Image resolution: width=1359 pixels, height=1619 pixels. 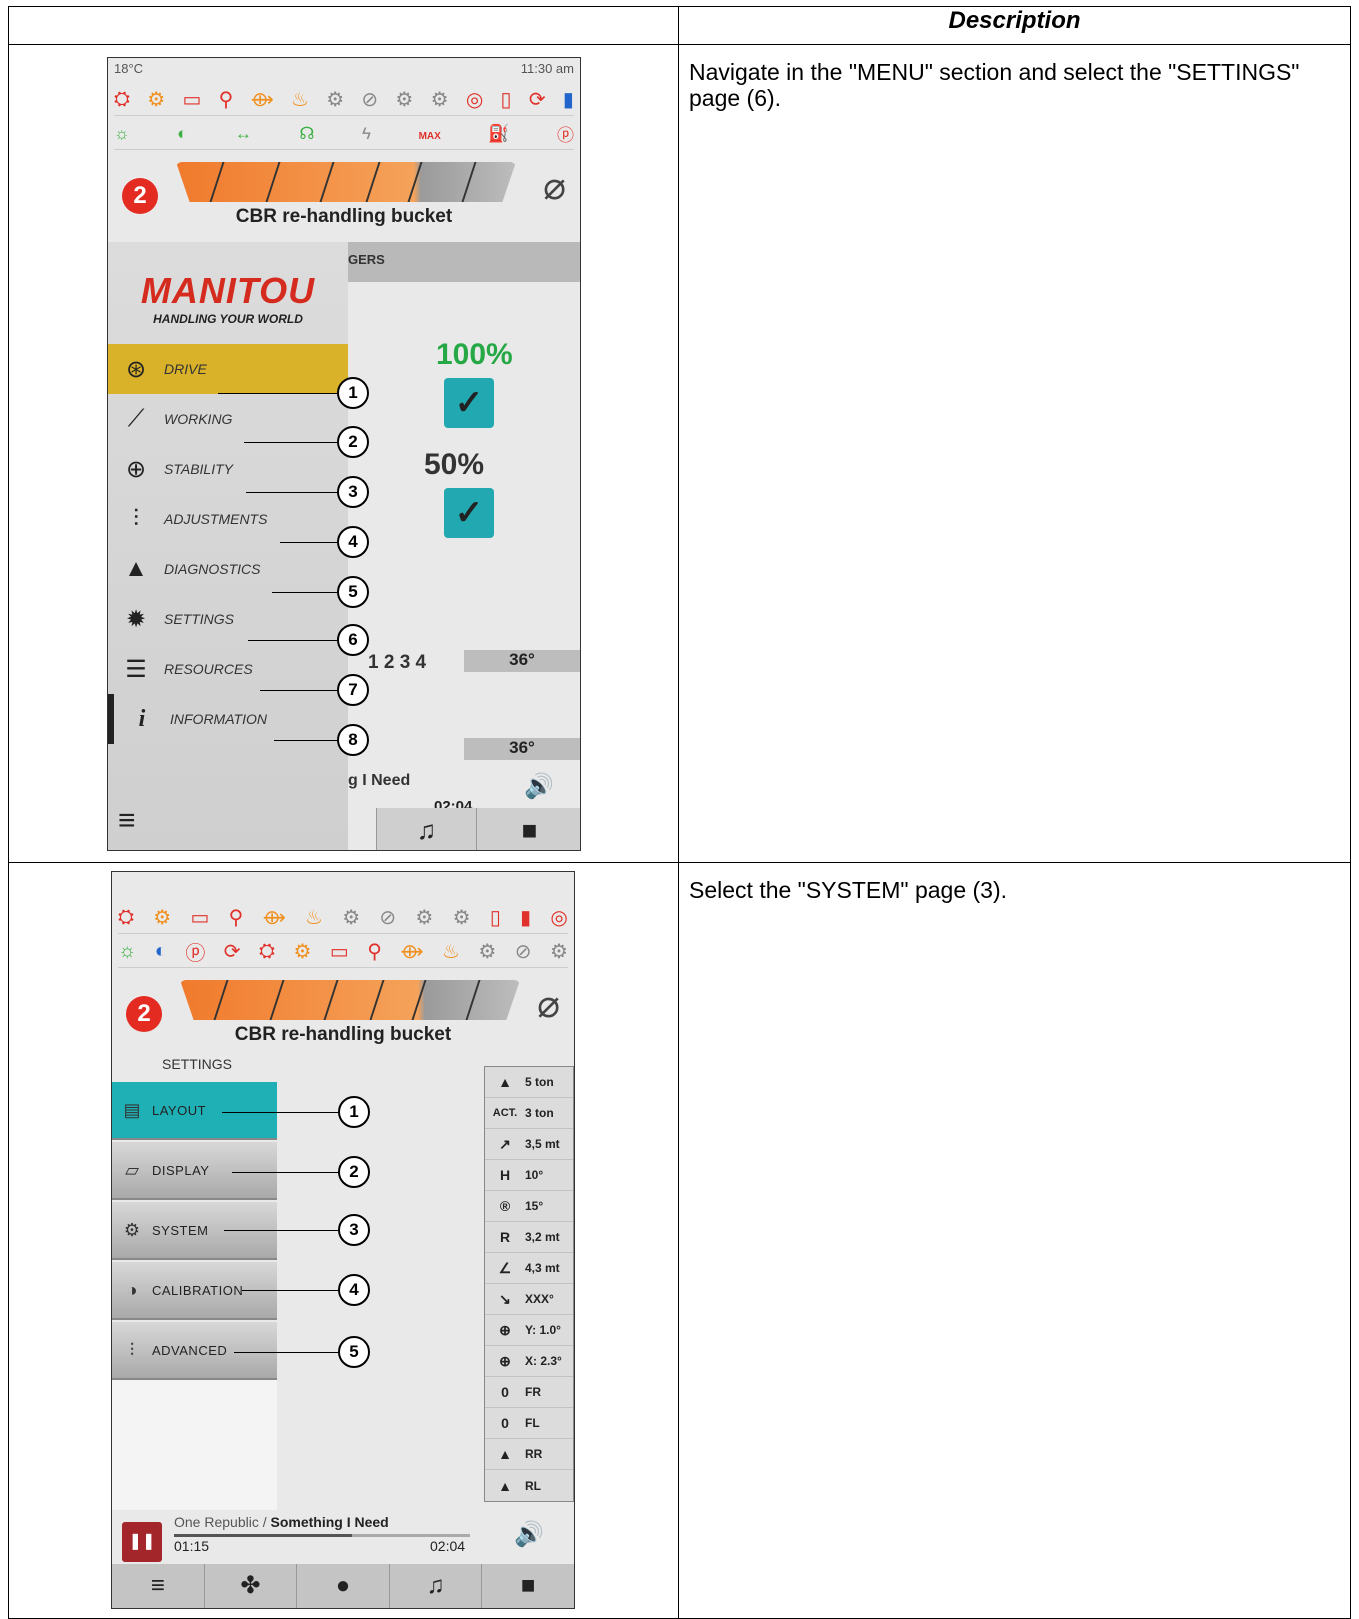 What do you see at coordinates (194, 1111) in the screenshot?
I see `settings-item-layout: ▤ LAYOUT` at bounding box center [194, 1111].